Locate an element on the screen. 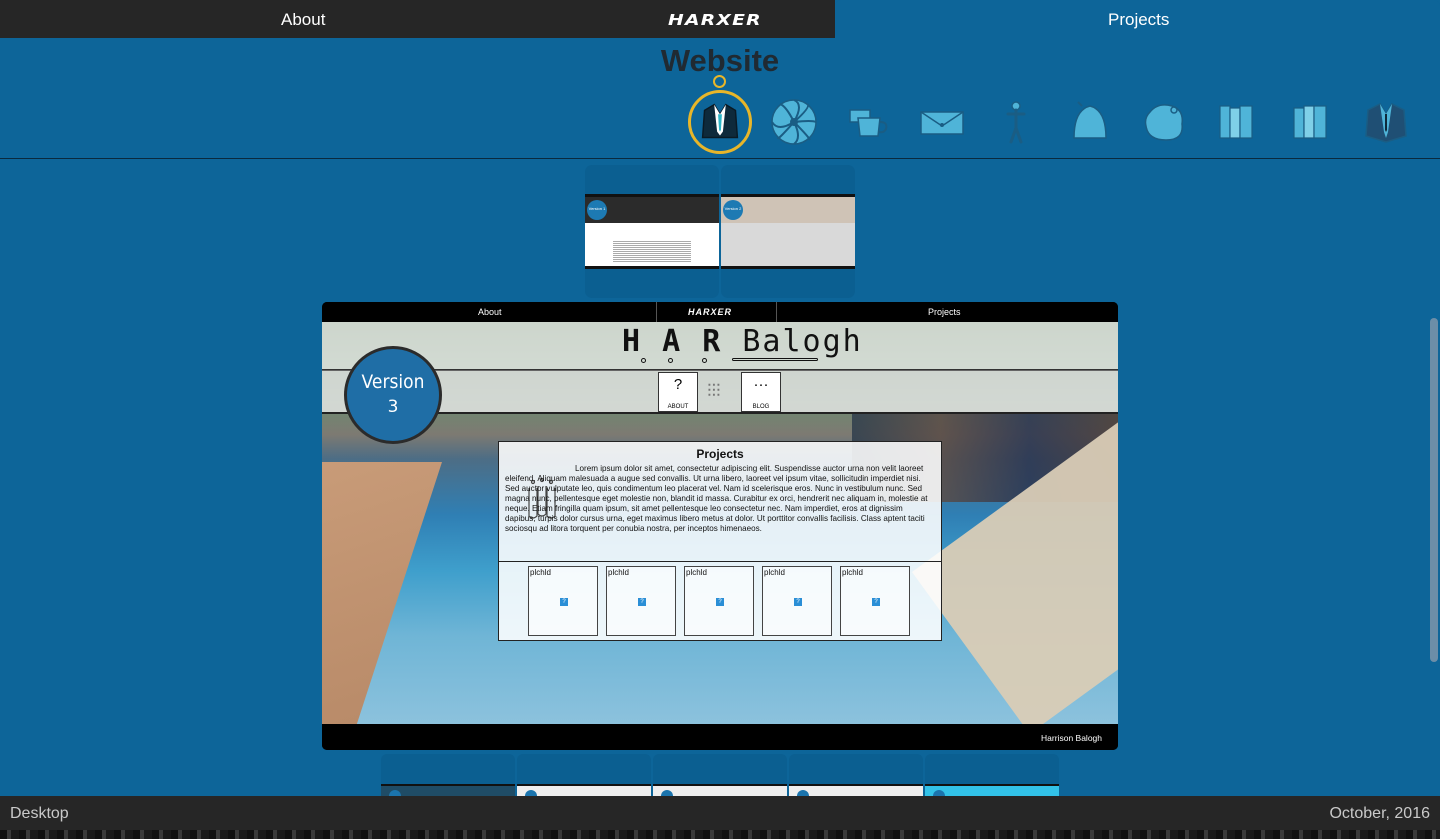 The height and width of the screenshot is (839, 1440). version-2-badge: Version 2 is located at coordinates (733, 210).